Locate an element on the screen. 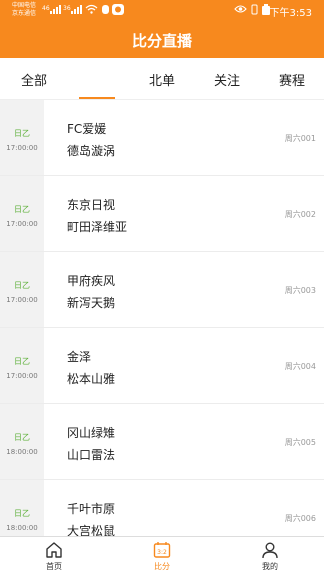  home-team: 金泽 is located at coordinates (79, 357).